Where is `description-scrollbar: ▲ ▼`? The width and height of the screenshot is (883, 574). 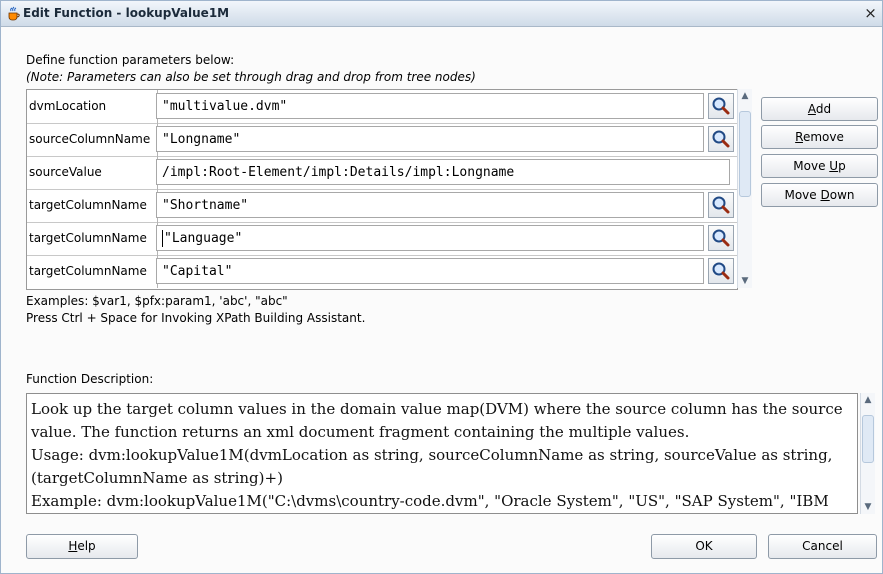
description-scrollbar: ▲ ▼ is located at coordinates (867, 453).